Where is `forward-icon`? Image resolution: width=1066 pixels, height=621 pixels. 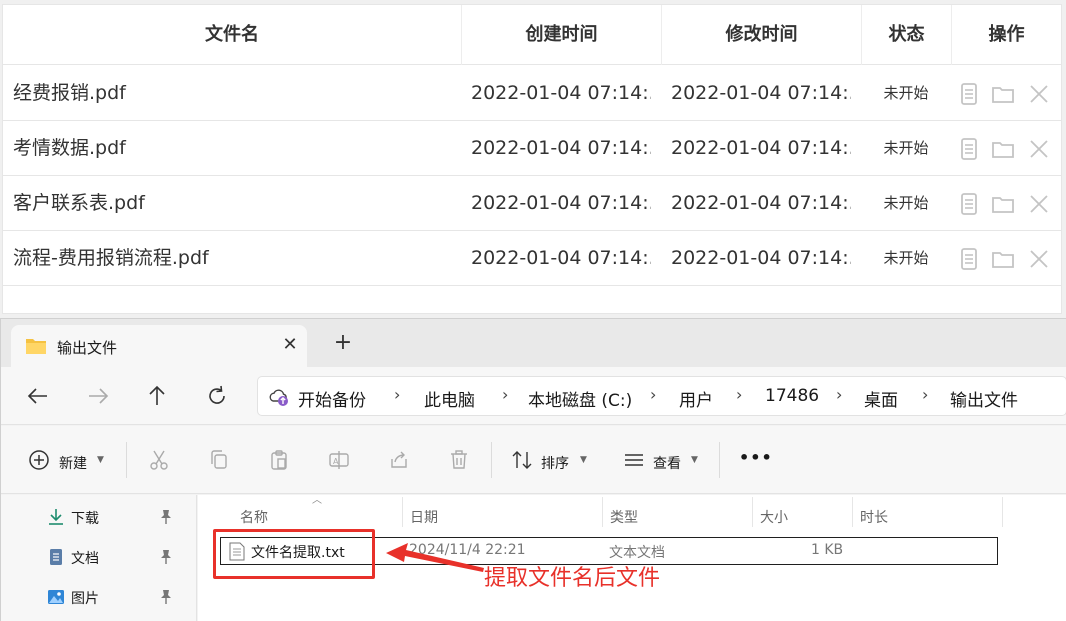 forward-icon is located at coordinates (98, 396).